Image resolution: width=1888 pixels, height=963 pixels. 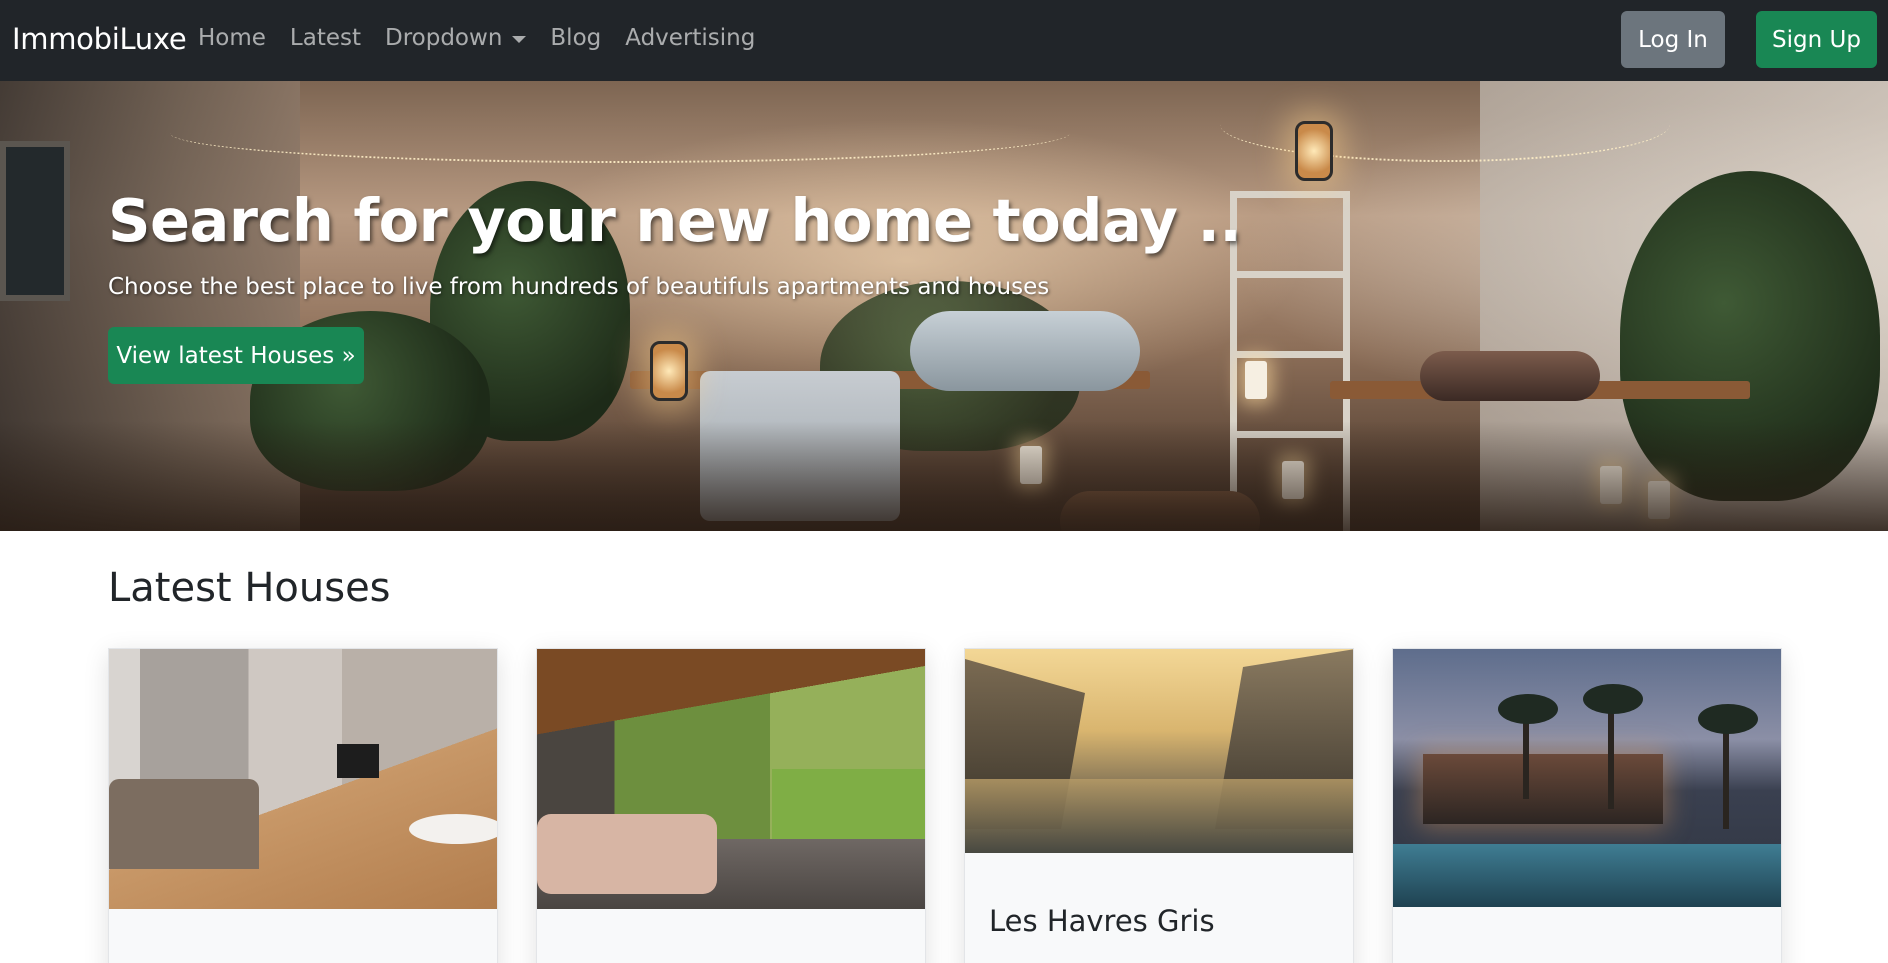 I want to click on nav-dropdown-label: Dropdown, so click(x=444, y=38).